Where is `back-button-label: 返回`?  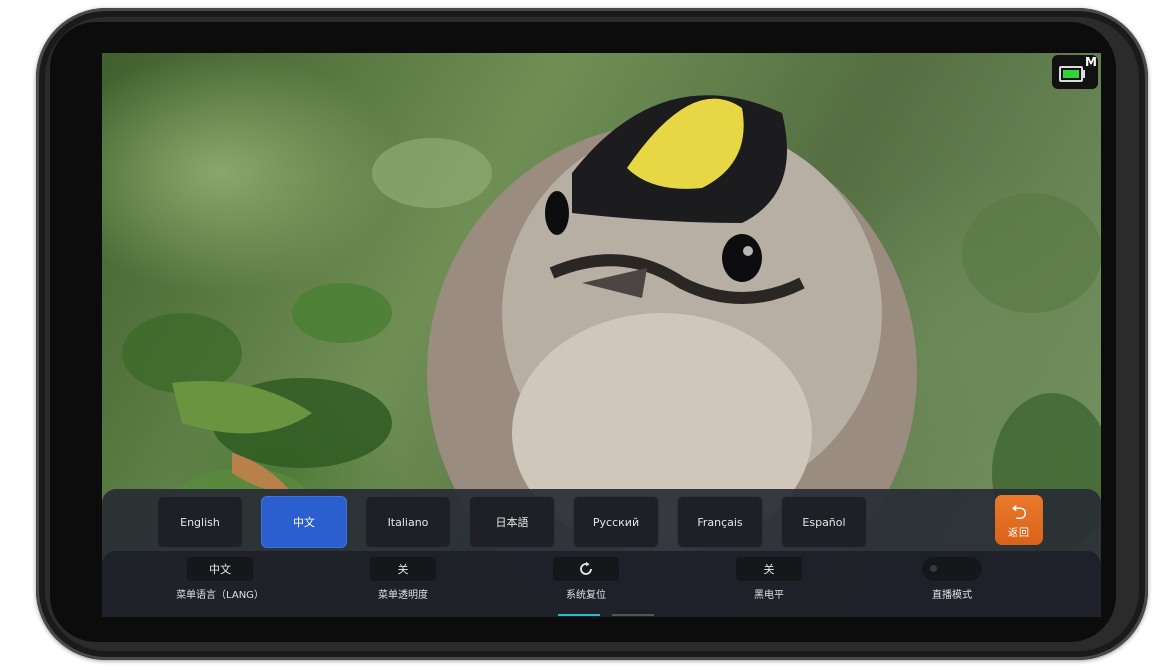
back-button-label: 返回 is located at coordinates (1019, 533).